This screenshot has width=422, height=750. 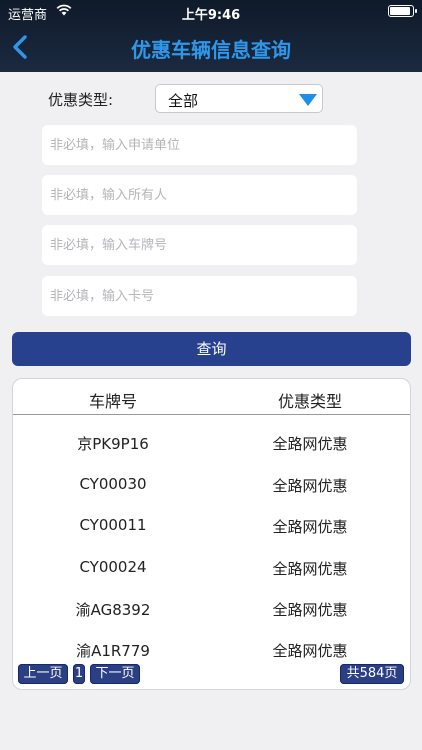 I want to click on table-row: CY00030 全路网优惠, so click(x=211, y=483).